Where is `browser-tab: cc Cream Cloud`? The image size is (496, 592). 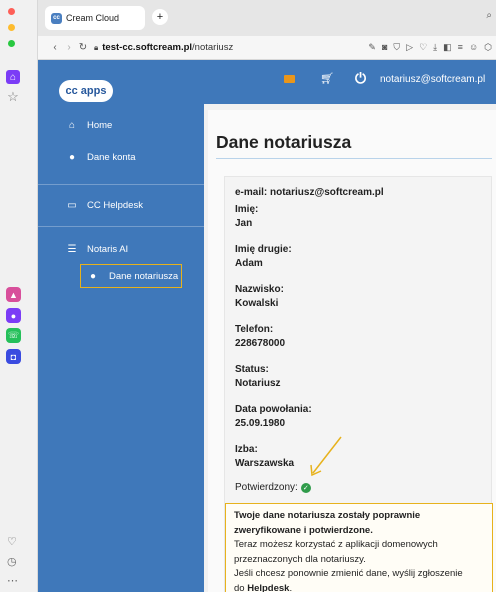
browser-tab: cc Cream Cloud is located at coordinates (95, 18).